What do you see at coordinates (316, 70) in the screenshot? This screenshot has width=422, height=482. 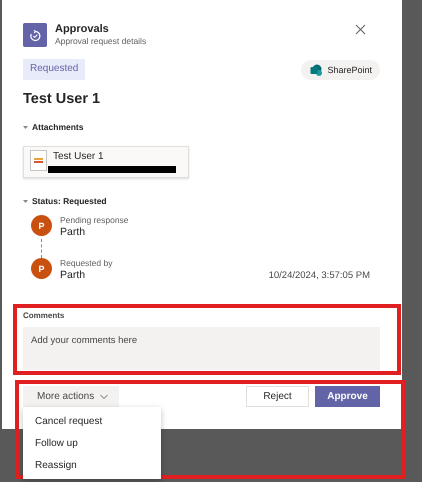 I see `sharepoint-icon` at bounding box center [316, 70].